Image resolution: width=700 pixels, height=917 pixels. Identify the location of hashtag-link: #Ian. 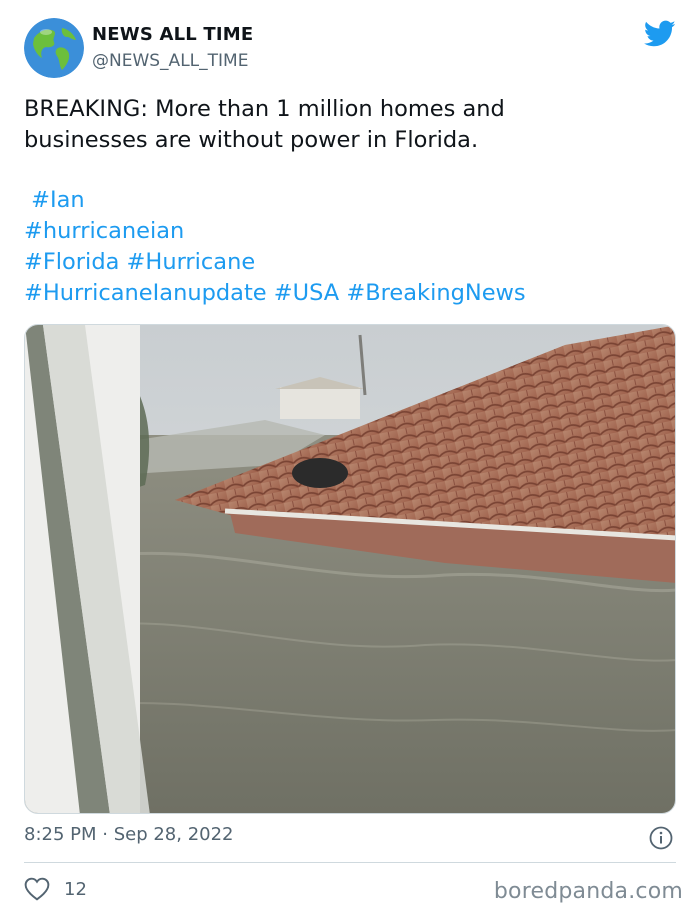
(58, 200).